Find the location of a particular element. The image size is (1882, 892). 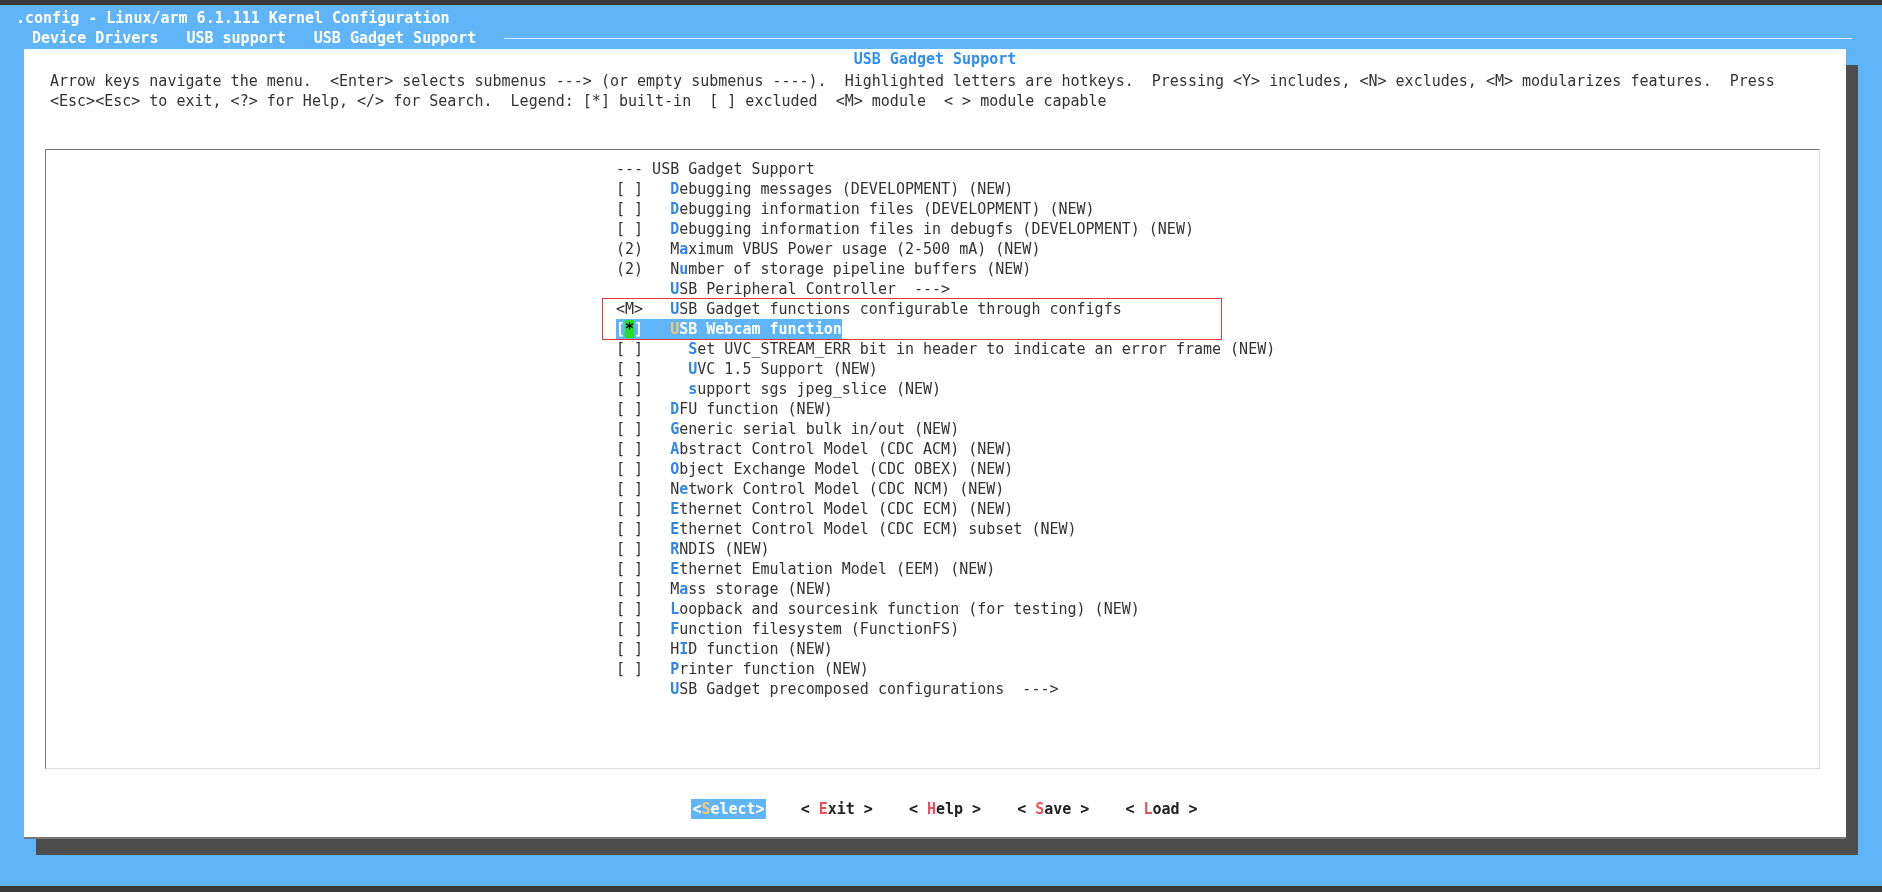

breadcrumb-item: USB support is located at coordinates (236, 38).